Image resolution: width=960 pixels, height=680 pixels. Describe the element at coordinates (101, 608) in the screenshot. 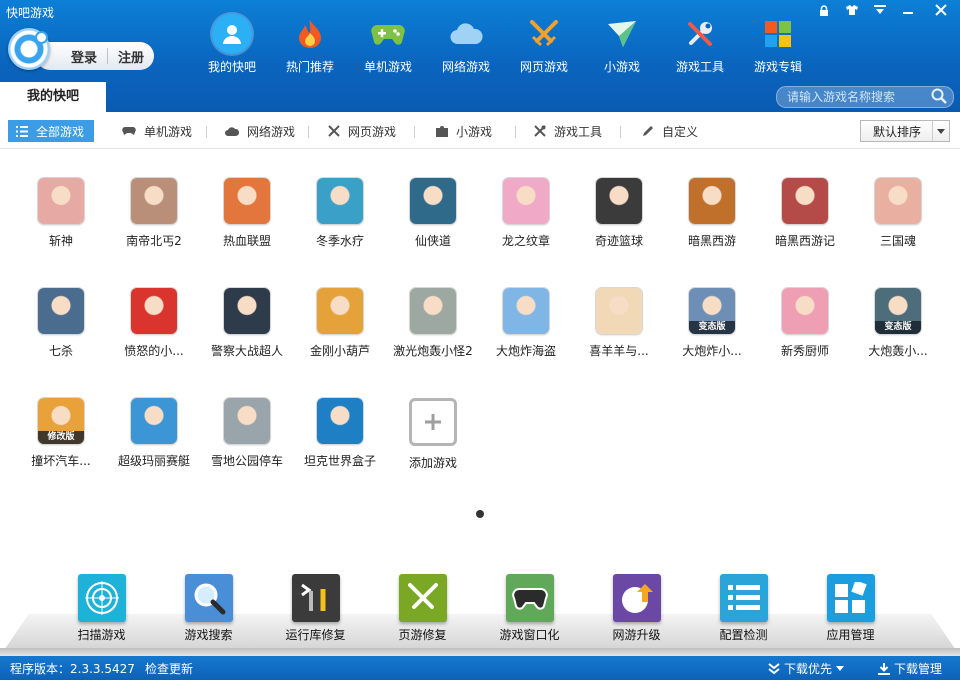

I see `tool-button: 扫描游戏` at that location.